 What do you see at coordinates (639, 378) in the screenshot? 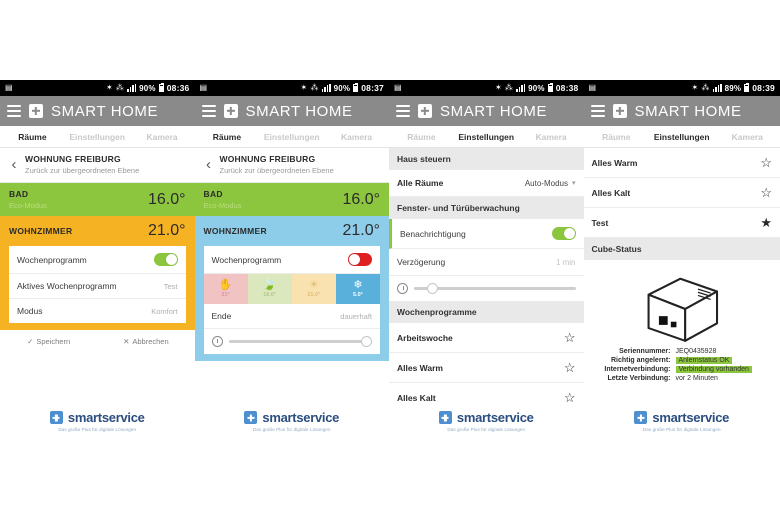
I see `field-key: Letzte Verbindung:` at bounding box center [639, 378].